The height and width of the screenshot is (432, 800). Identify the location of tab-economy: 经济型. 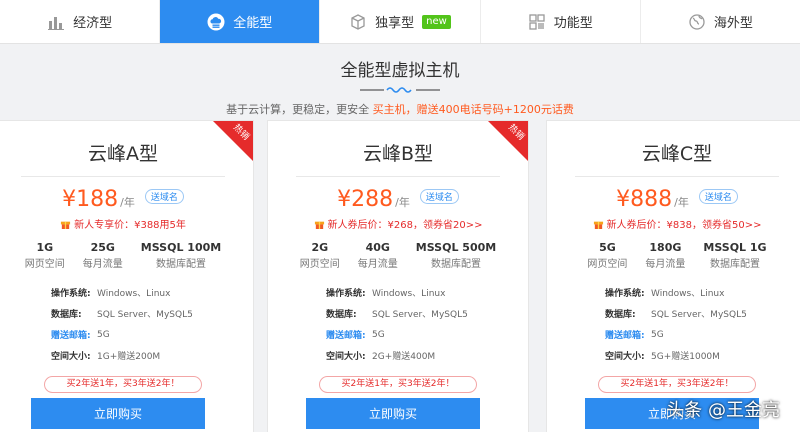
(80, 21).